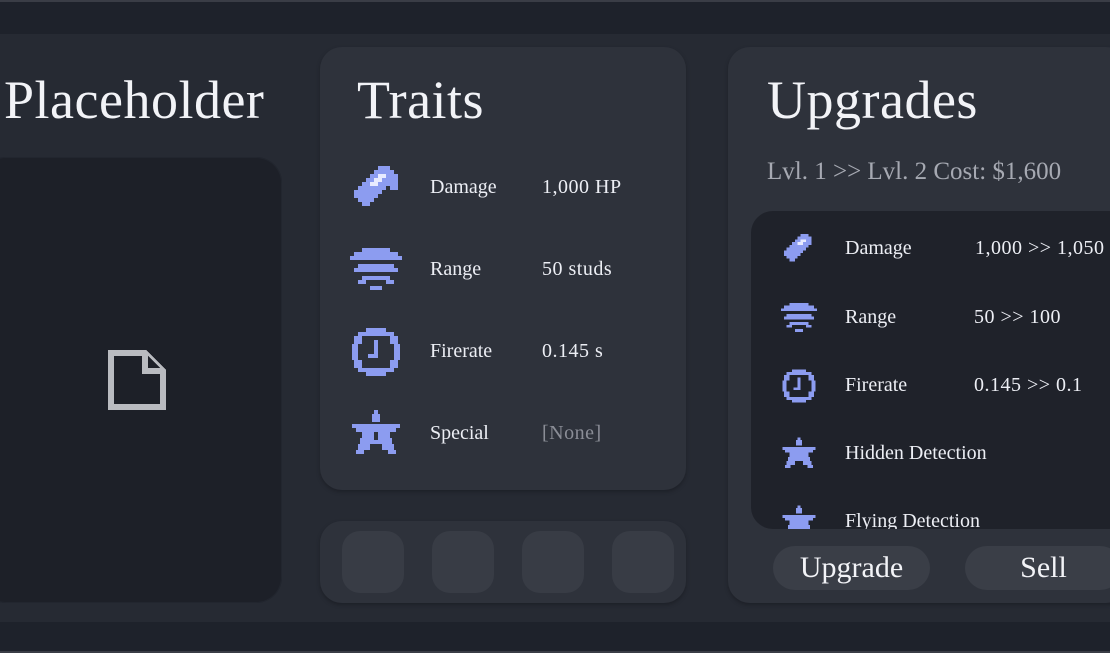  I want to click on upgrade-label: Firerate, so click(876, 385).